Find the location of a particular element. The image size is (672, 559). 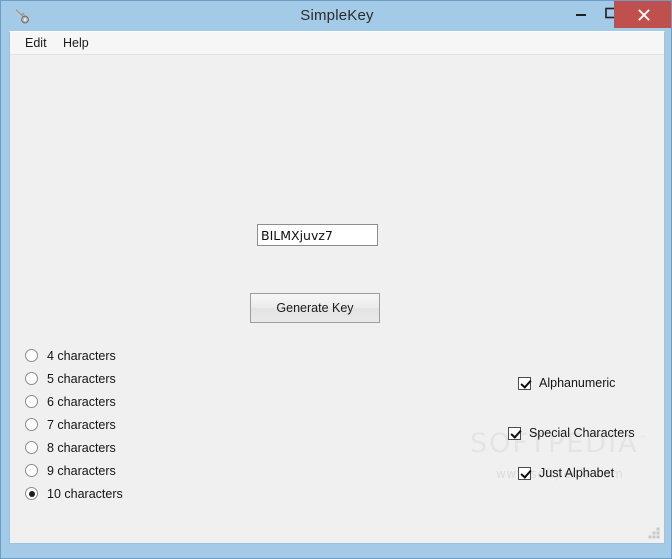

radio-option-7-characters: 7 characters is located at coordinates (115, 424).